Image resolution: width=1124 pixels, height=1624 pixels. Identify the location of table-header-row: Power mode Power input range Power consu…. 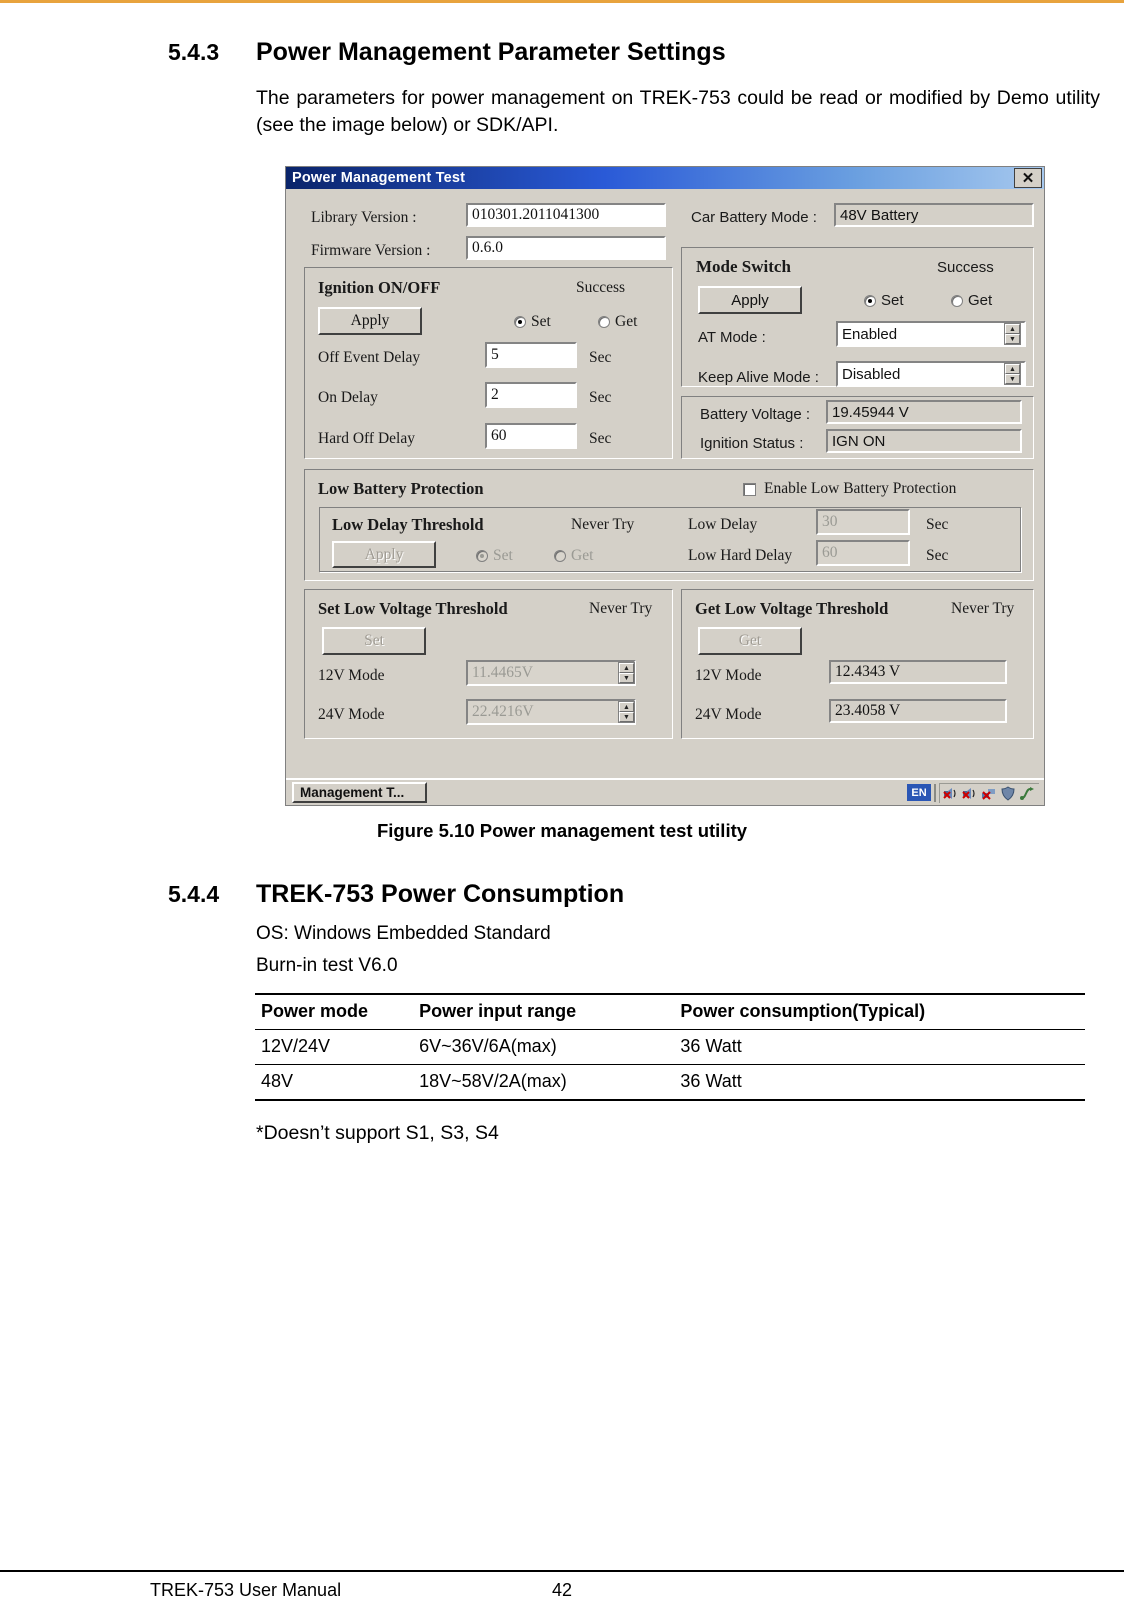
(670, 1011).